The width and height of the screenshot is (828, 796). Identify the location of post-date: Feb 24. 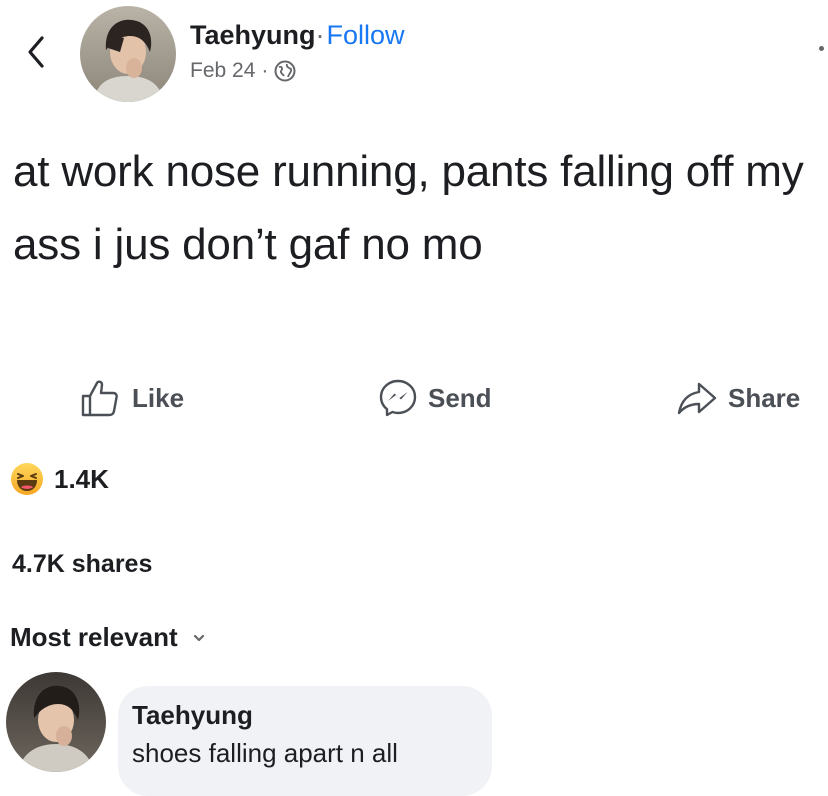
(222, 71).